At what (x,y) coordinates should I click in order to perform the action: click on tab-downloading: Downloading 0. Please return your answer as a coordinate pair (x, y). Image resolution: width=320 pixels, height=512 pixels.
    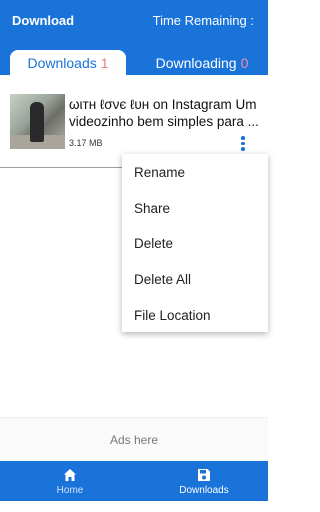
    Looking at the image, I should click on (202, 62).